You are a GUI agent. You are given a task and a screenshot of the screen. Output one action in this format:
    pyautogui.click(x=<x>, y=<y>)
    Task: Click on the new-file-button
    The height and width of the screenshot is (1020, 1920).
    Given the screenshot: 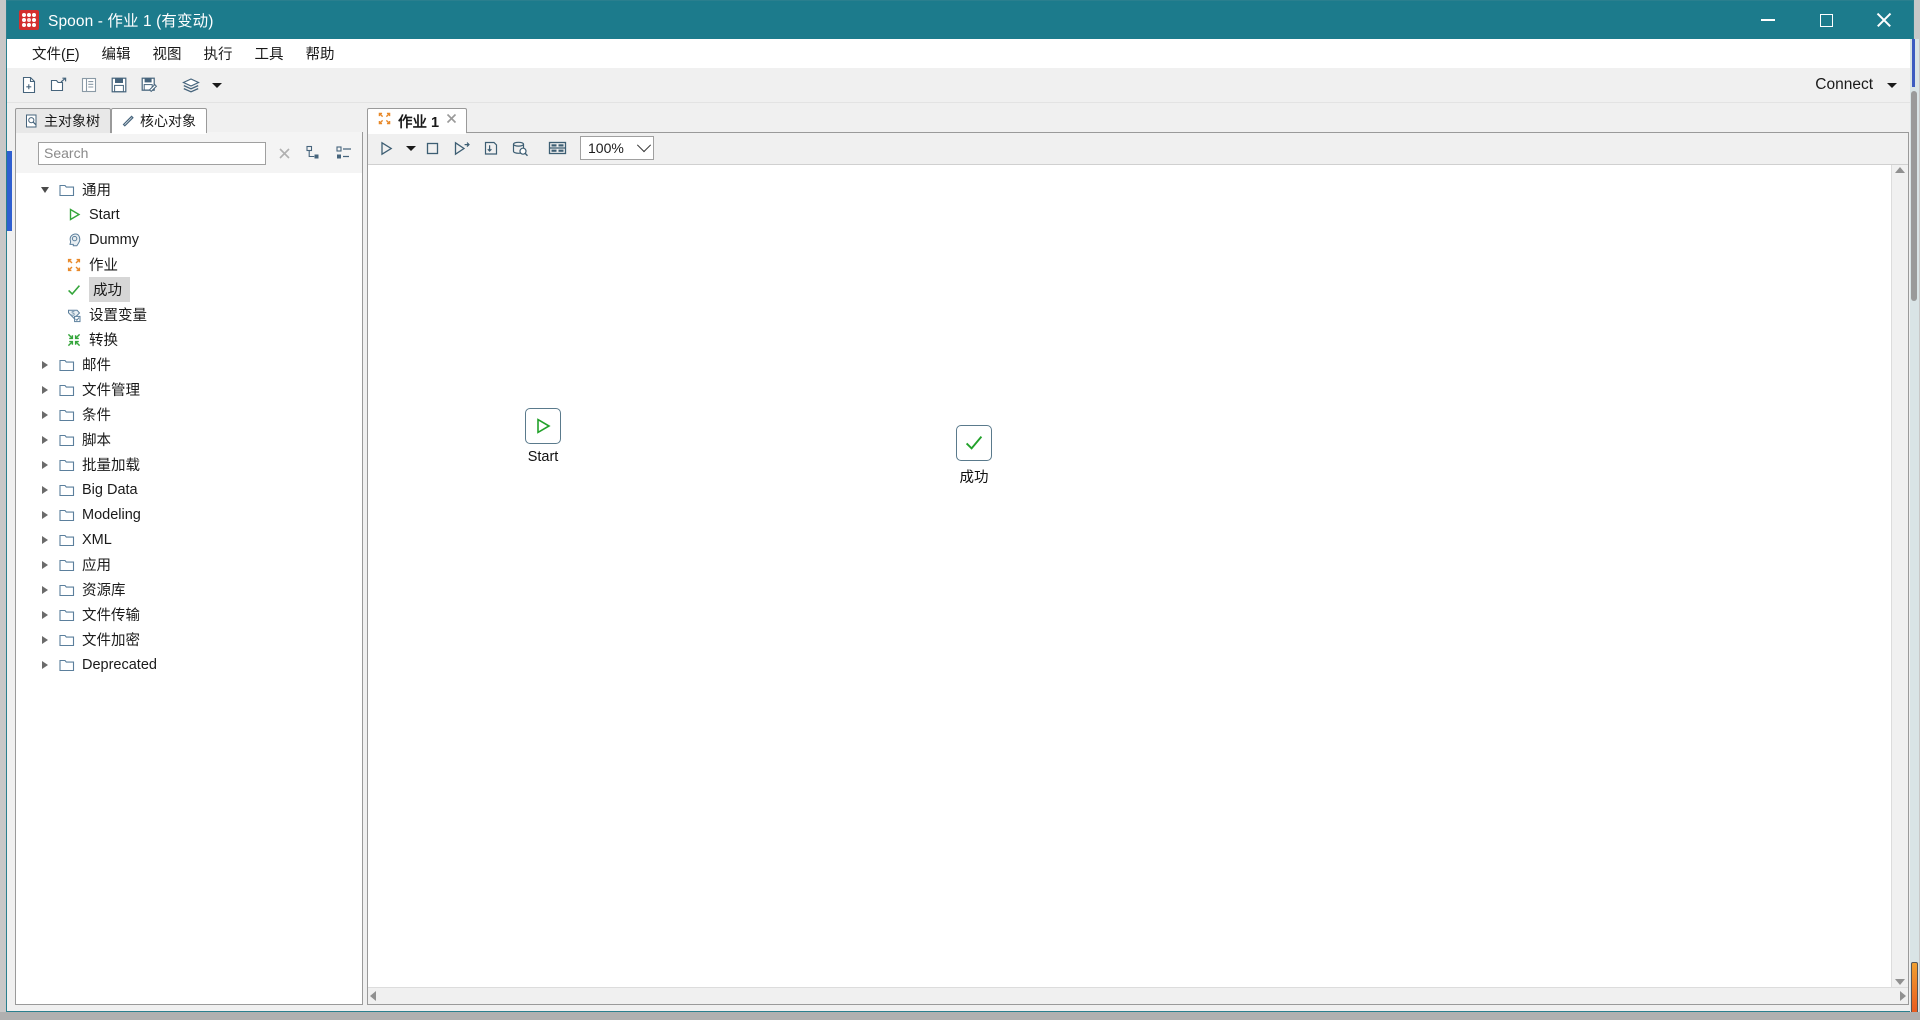 What is the action you would take?
    pyautogui.click(x=29, y=85)
    